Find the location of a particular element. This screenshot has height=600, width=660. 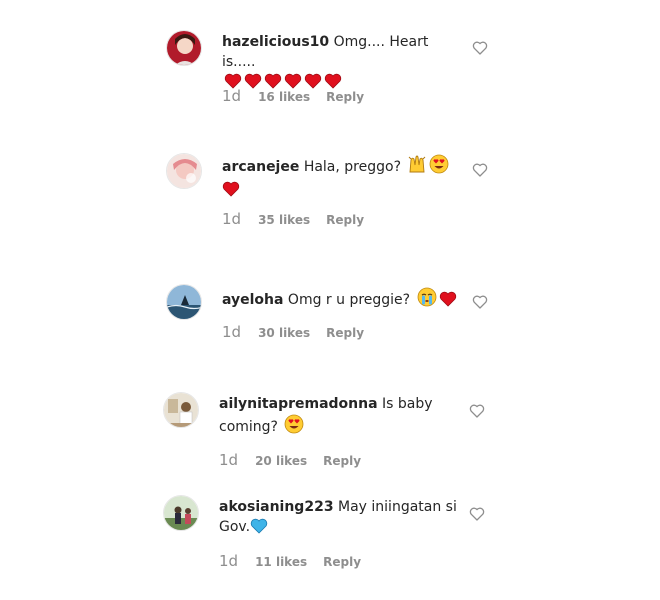

comment-meta: 1d 20 likes Reply is located at coordinates (290, 460).